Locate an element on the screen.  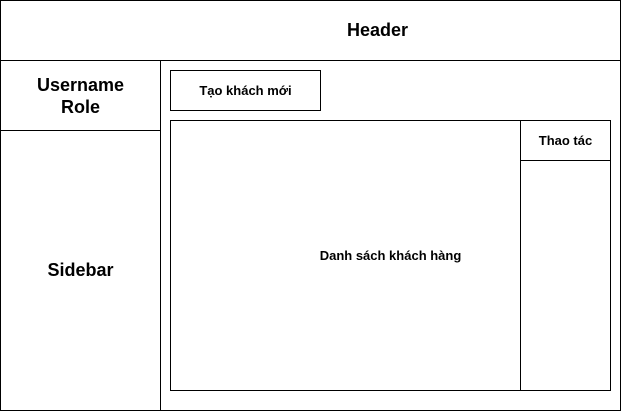
header-title: Header is located at coordinates (377, 30).